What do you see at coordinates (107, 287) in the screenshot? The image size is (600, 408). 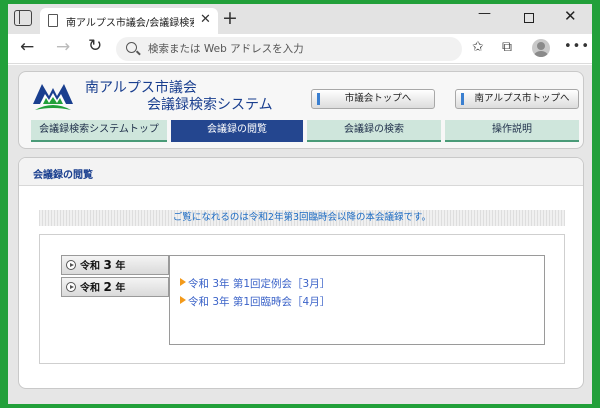 I see `year-number: 2` at bounding box center [107, 287].